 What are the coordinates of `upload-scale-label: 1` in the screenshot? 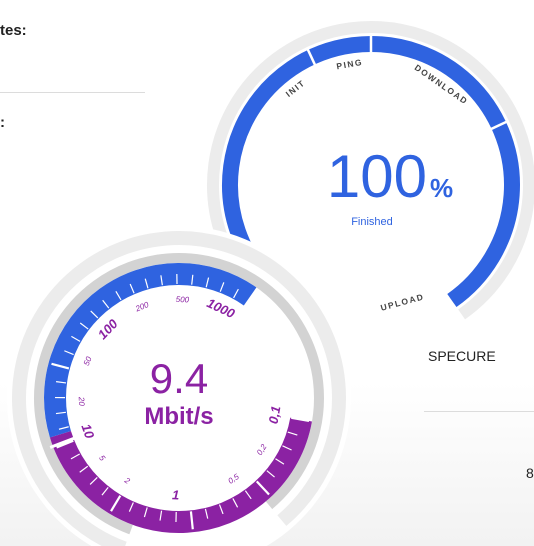 It's located at (176, 494).